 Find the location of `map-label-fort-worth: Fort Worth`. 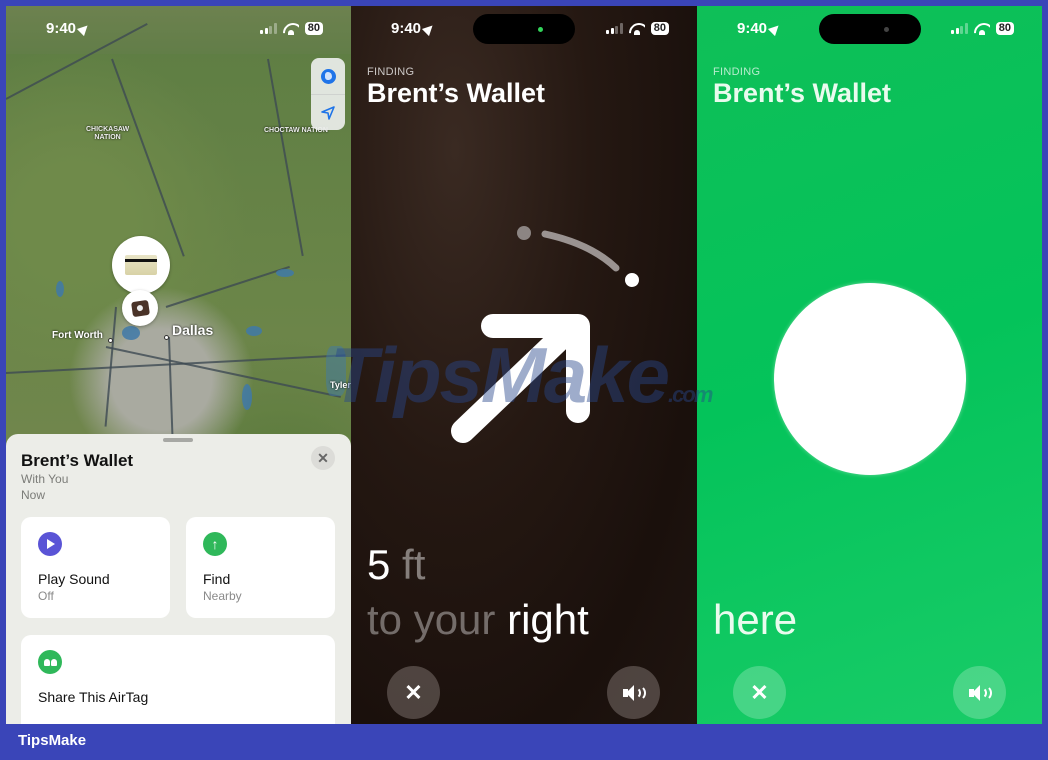

map-label-fort-worth: Fort Worth is located at coordinates (77, 335).